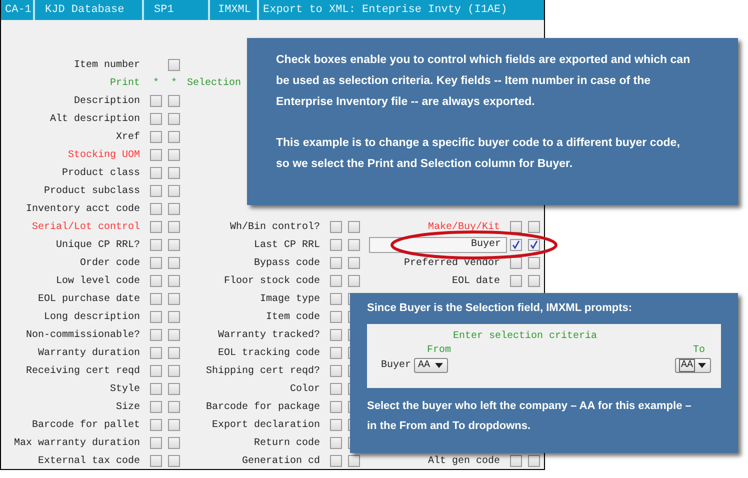 The image size is (748, 478). Describe the element at coordinates (305, 389) in the screenshot. I see `field-label: Color` at that location.